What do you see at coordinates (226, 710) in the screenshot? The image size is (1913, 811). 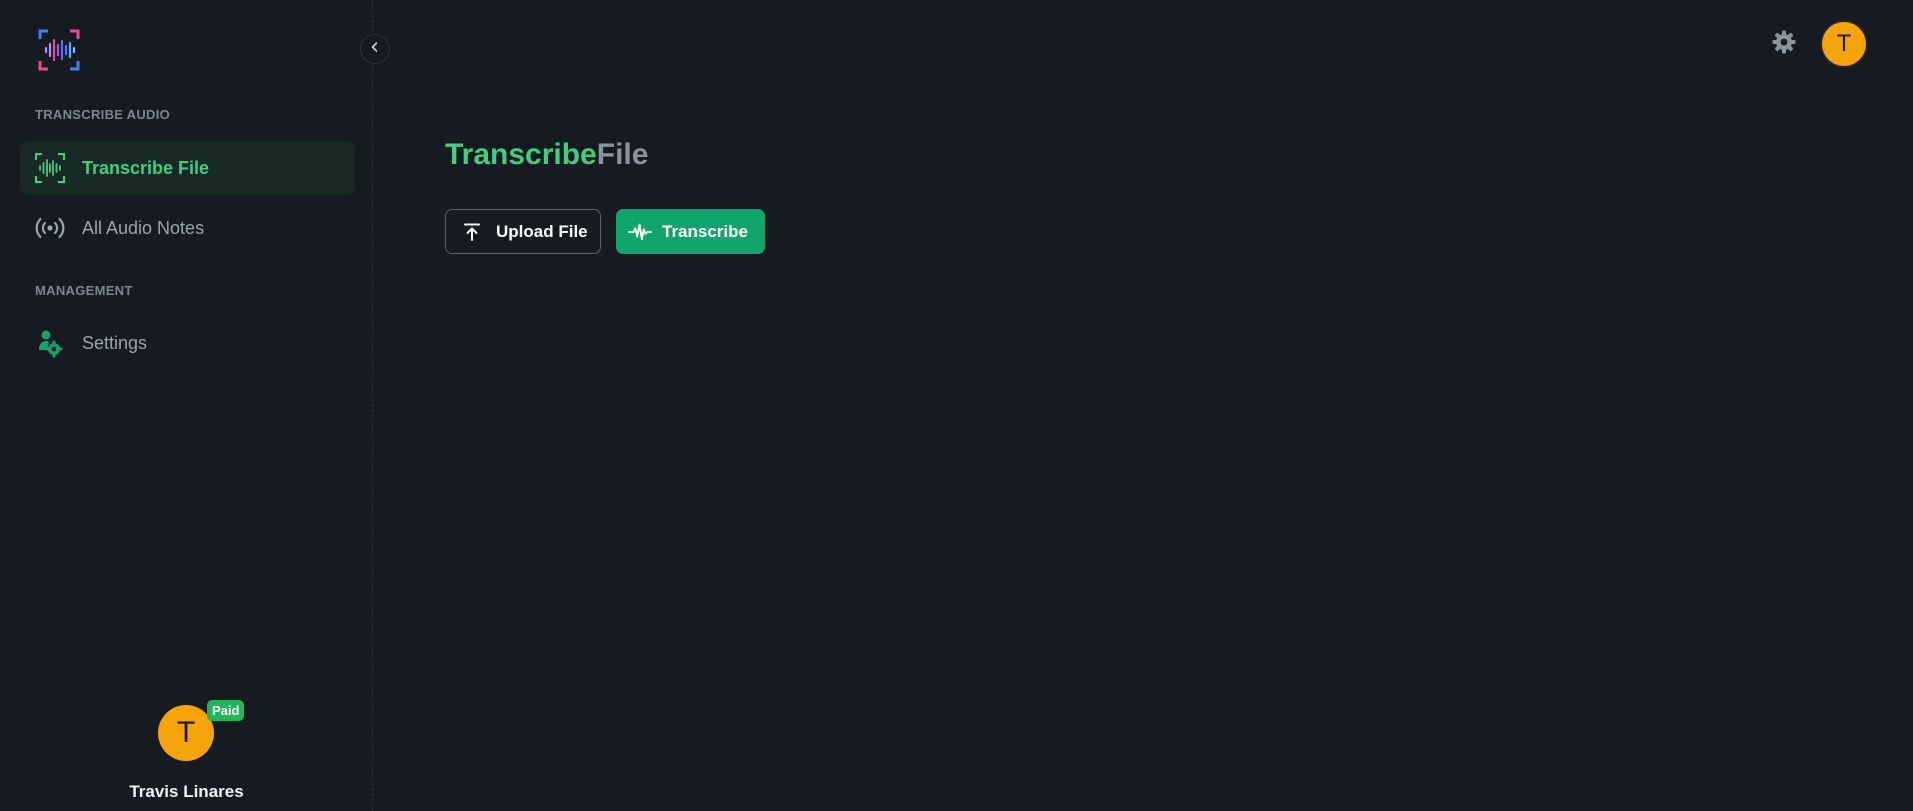 I see `status-badge: Paid` at bounding box center [226, 710].